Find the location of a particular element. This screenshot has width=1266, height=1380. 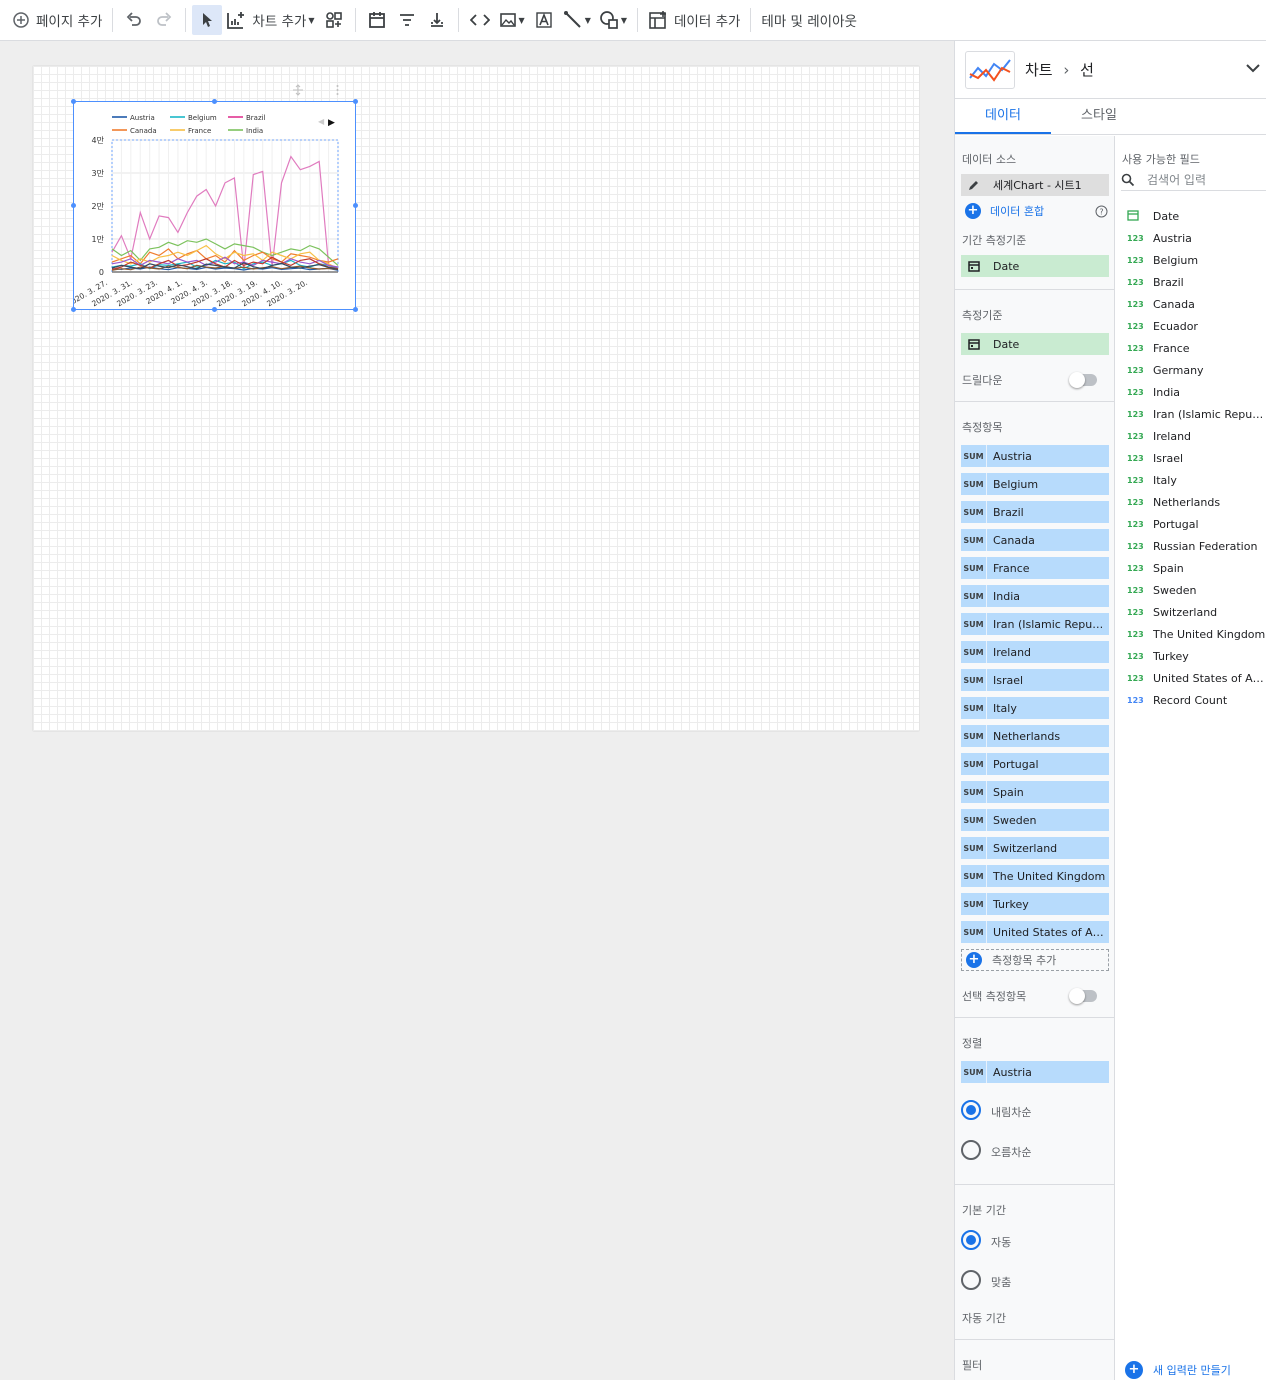

metric-pill: SUM Austria is located at coordinates (1035, 456).